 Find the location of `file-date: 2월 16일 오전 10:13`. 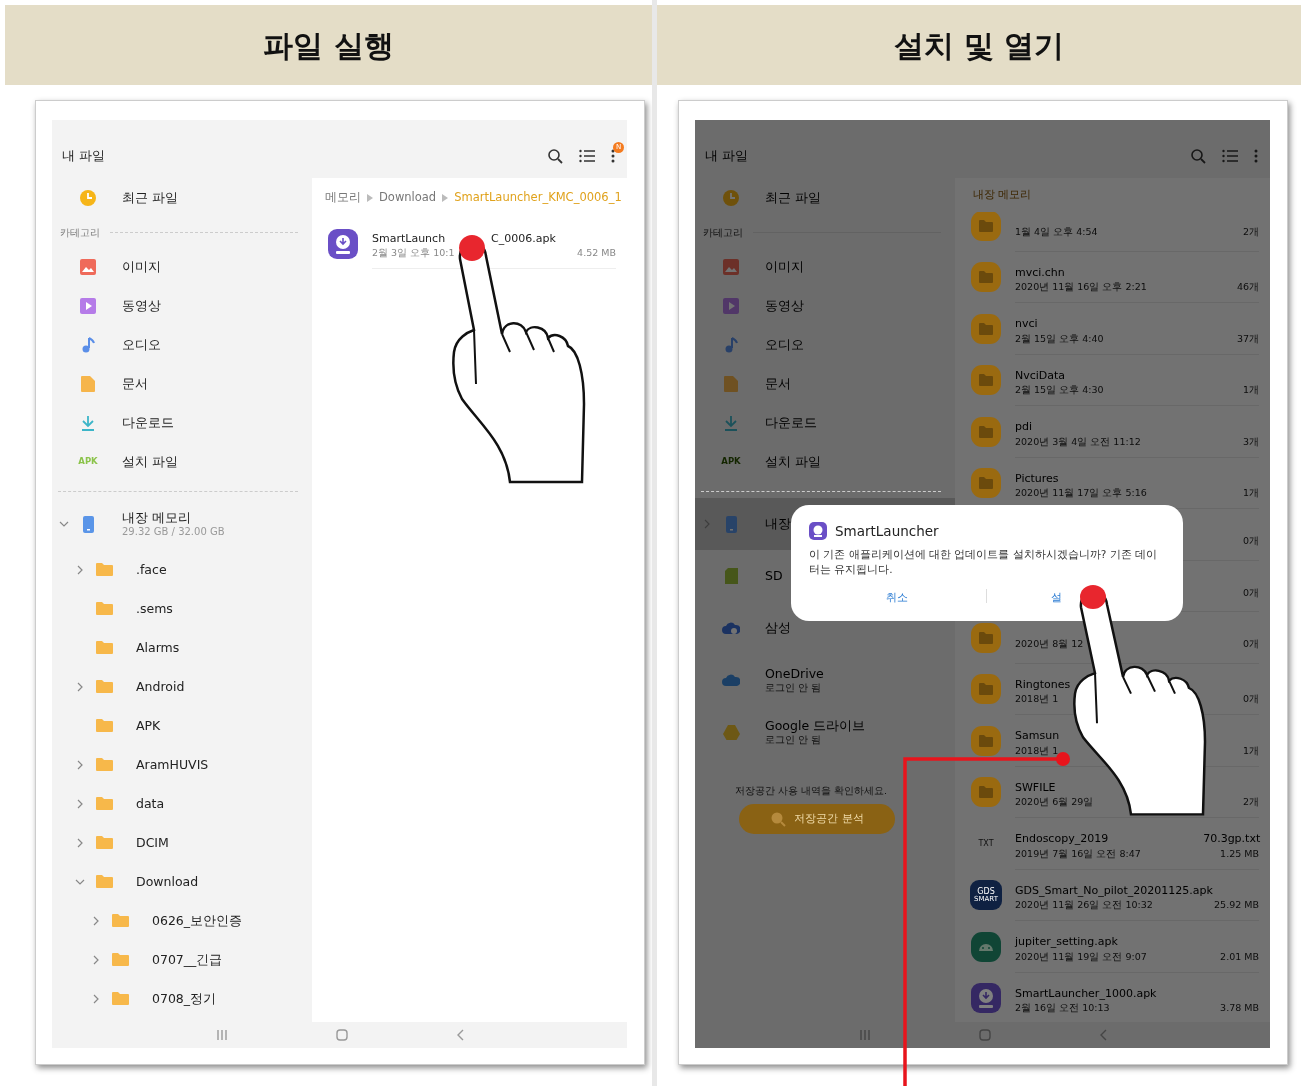

file-date: 2월 16일 오전 10:13 is located at coordinates (1062, 1008).